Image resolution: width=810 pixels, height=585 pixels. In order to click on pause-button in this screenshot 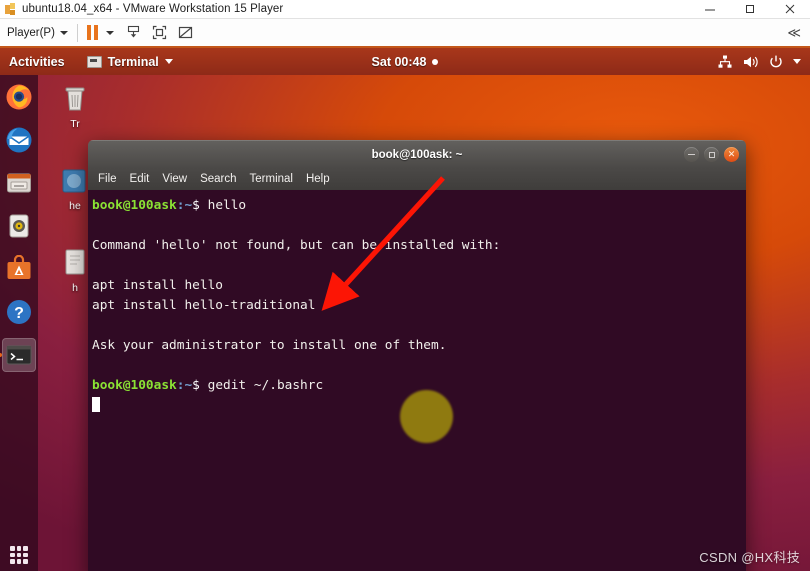, I will do `click(92, 32)`.